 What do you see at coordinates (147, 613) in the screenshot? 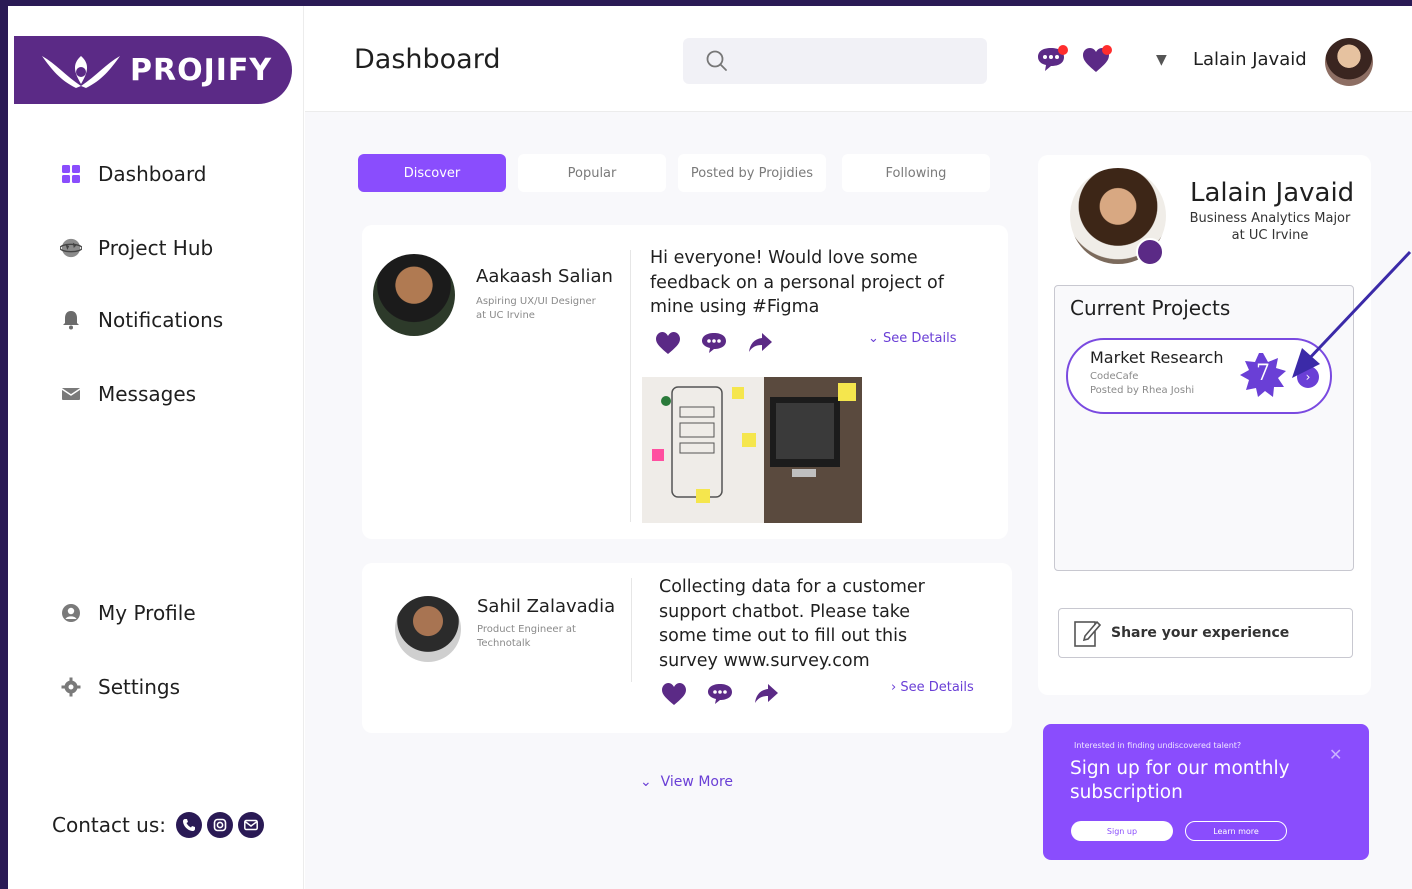
I see `sidebar-item-label: My Profile` at bounding box center [147, 613].